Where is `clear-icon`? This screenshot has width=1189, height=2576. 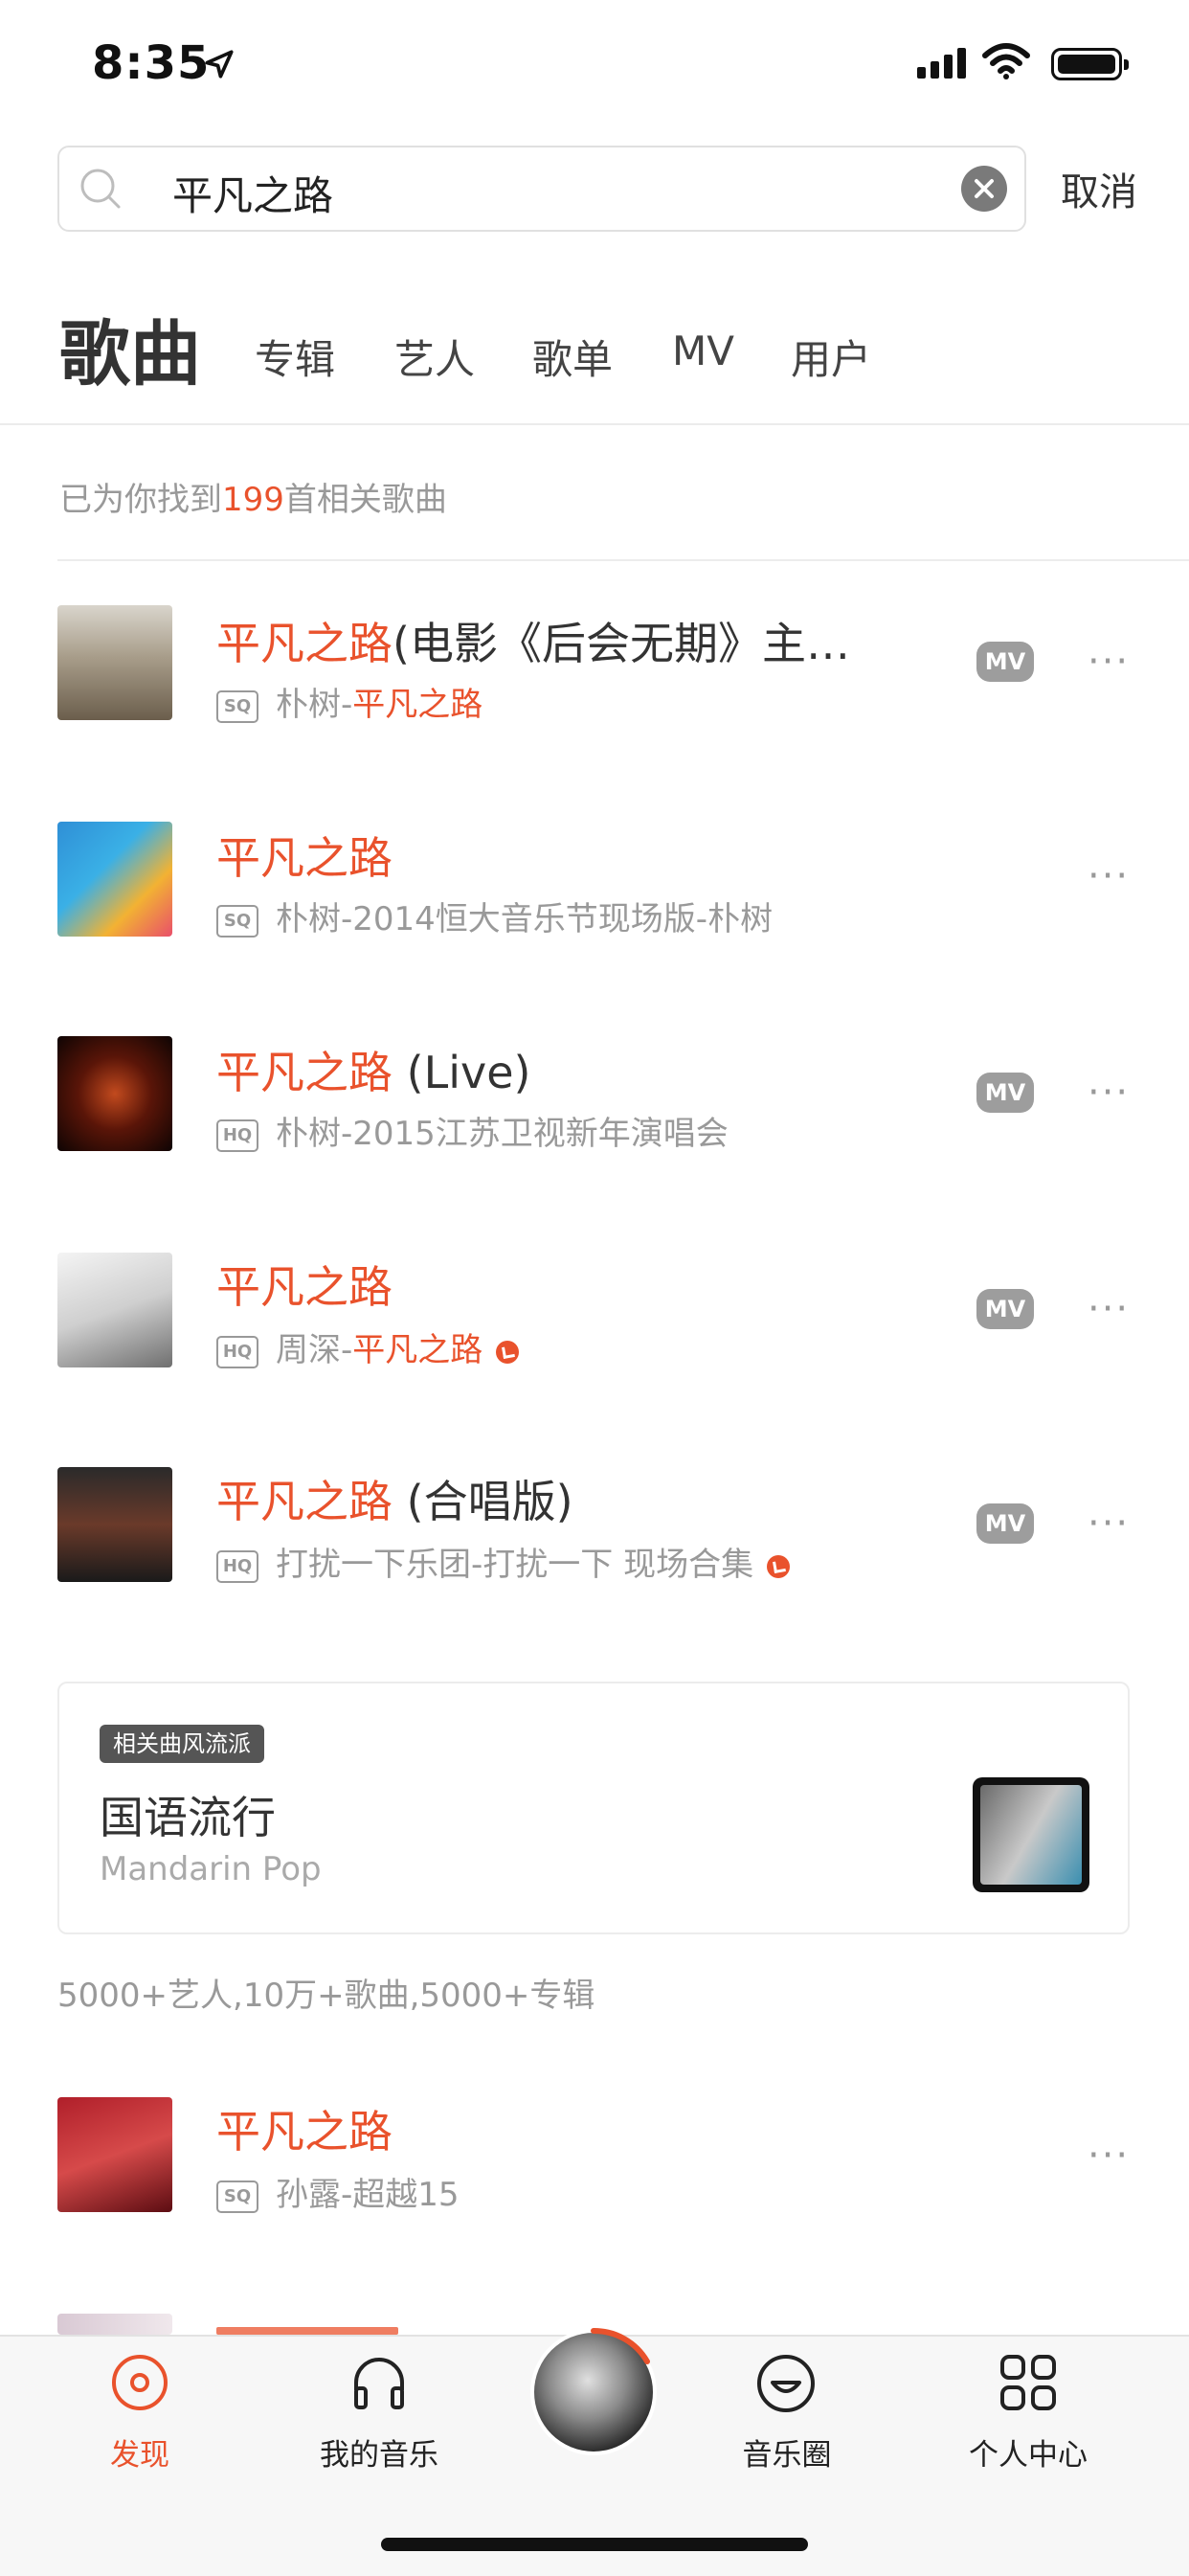 clear-icon is located at coordinates (984, 188).